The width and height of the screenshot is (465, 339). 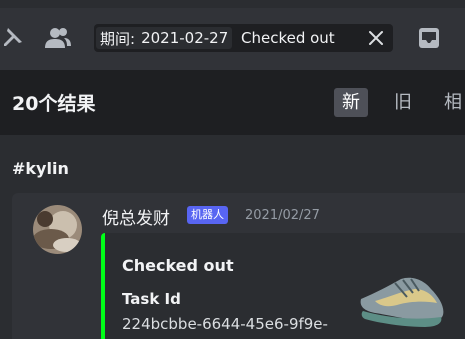 What do you see at coordinates (54, 104) in the screenshot?
I see `results-count: 20个结果` at bounding box center [54, 104].